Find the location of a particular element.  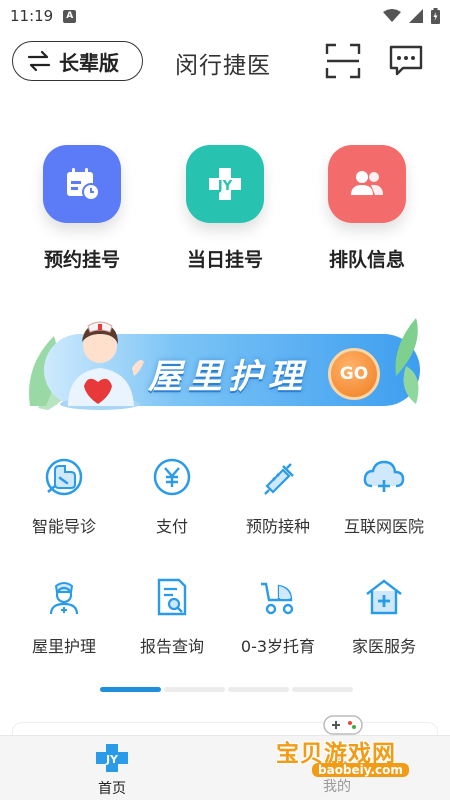

medical-cross-icon: JY is located at coordinates (225, 184).